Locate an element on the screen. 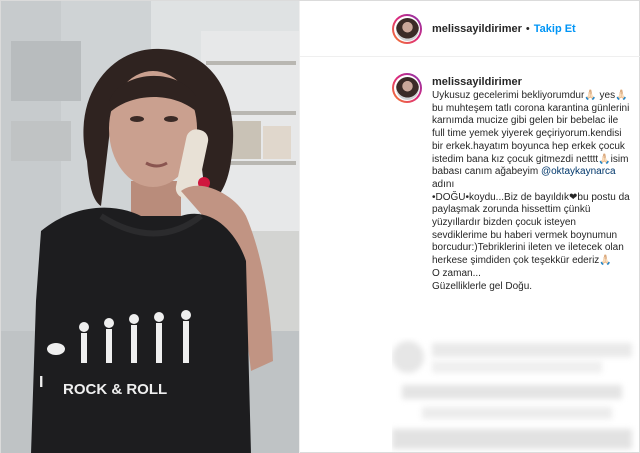 The height and width of the screenshot is (453, 640). follow-button: Takip Et is located at coordinates (555, 29).